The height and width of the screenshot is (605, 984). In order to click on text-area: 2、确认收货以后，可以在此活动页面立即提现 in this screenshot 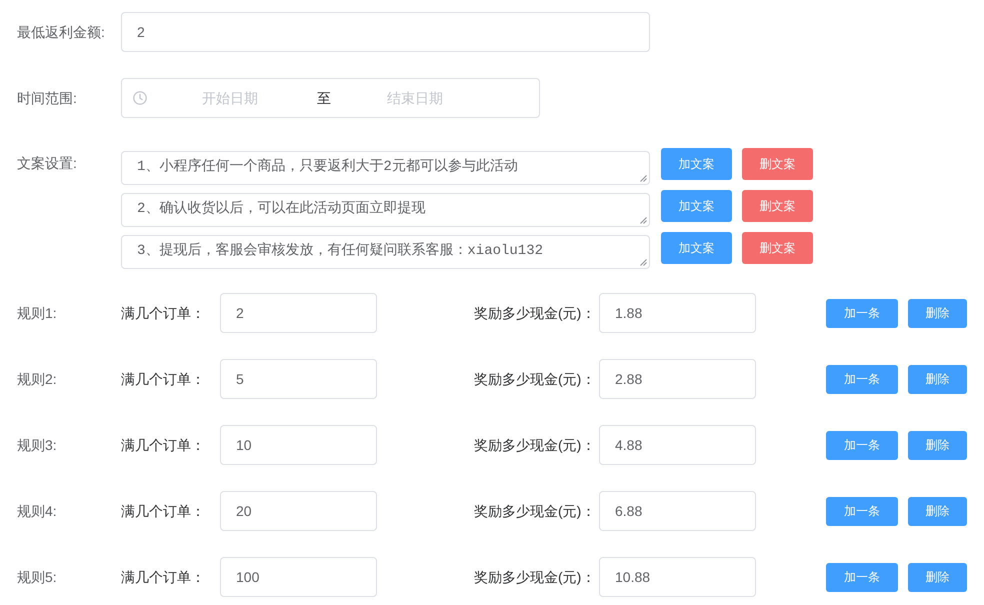, I will do `click(385, 210)`.